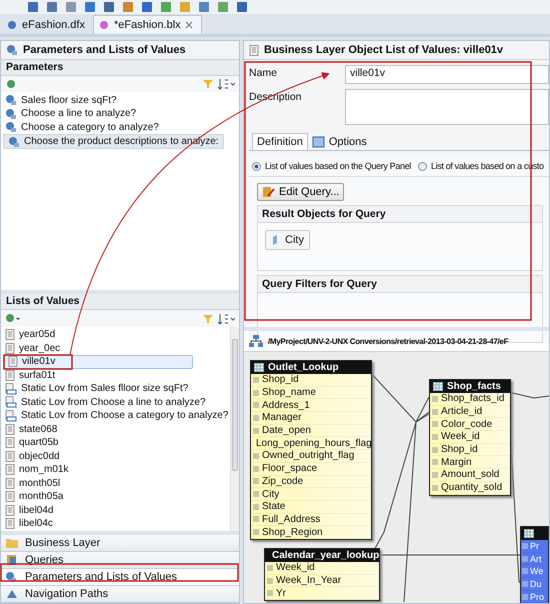 This screenshot has height=604, width=550. I want to click on scrollbar, so click(234, 429).